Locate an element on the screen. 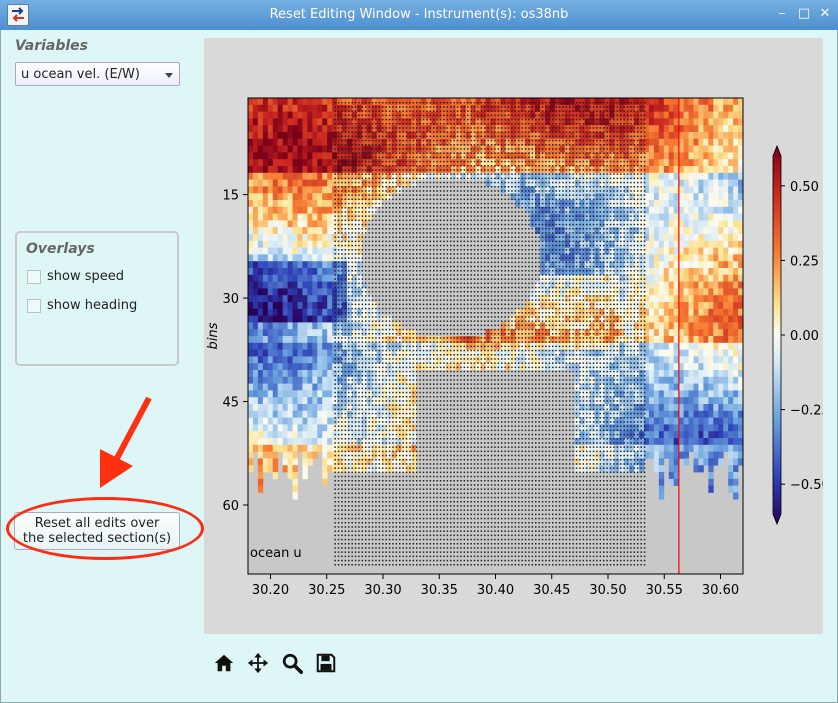 This screenshot has height=703, width=838. save-button is located at coordinates (326, 663).